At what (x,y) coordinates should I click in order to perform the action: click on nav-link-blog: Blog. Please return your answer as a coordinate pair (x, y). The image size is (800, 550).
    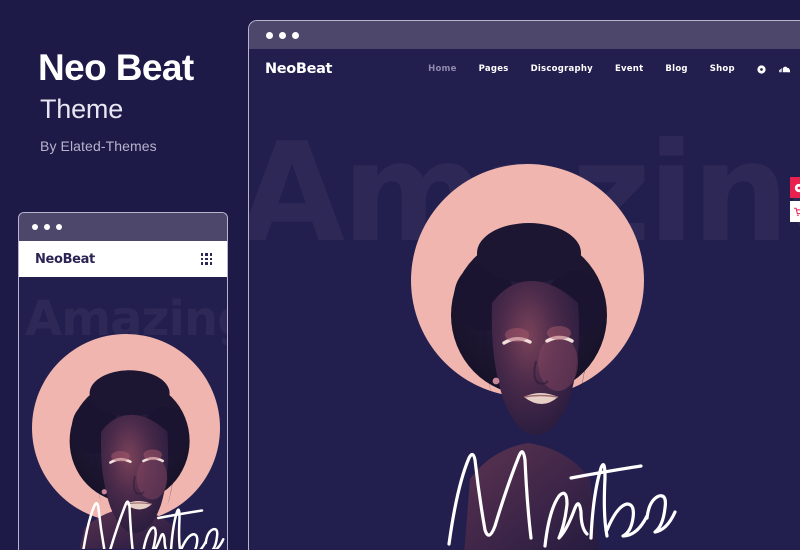
    Looking at the image, I should click on (676, 69).